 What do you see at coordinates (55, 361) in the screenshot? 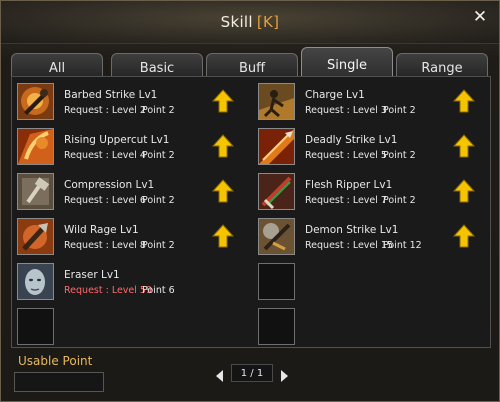
I see `usable-point-label: Usable Point` at bounding box center [55, 361].